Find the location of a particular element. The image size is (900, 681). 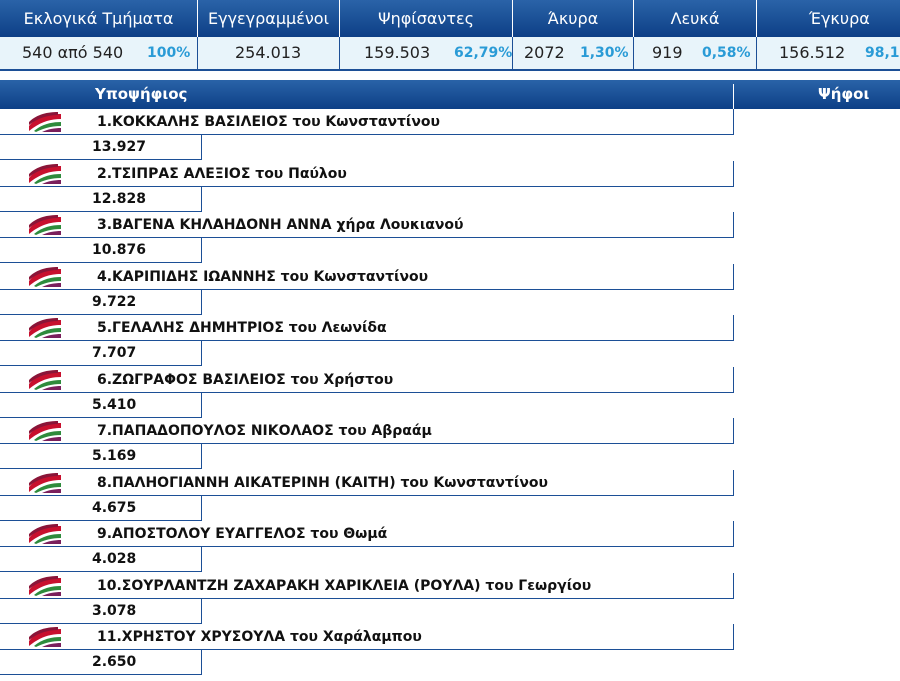

candidate-votes: 7.707 is located at coordinates (114, 353).